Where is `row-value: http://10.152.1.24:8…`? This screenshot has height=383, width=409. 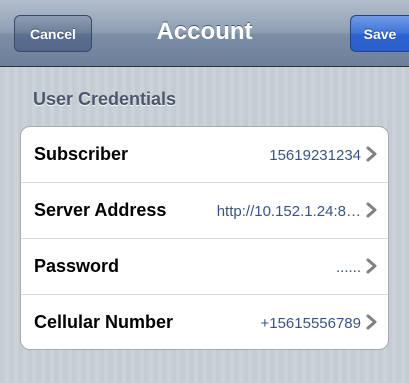 row-value: http://10.152.1.24:8… is located at coordinates (288, 211).